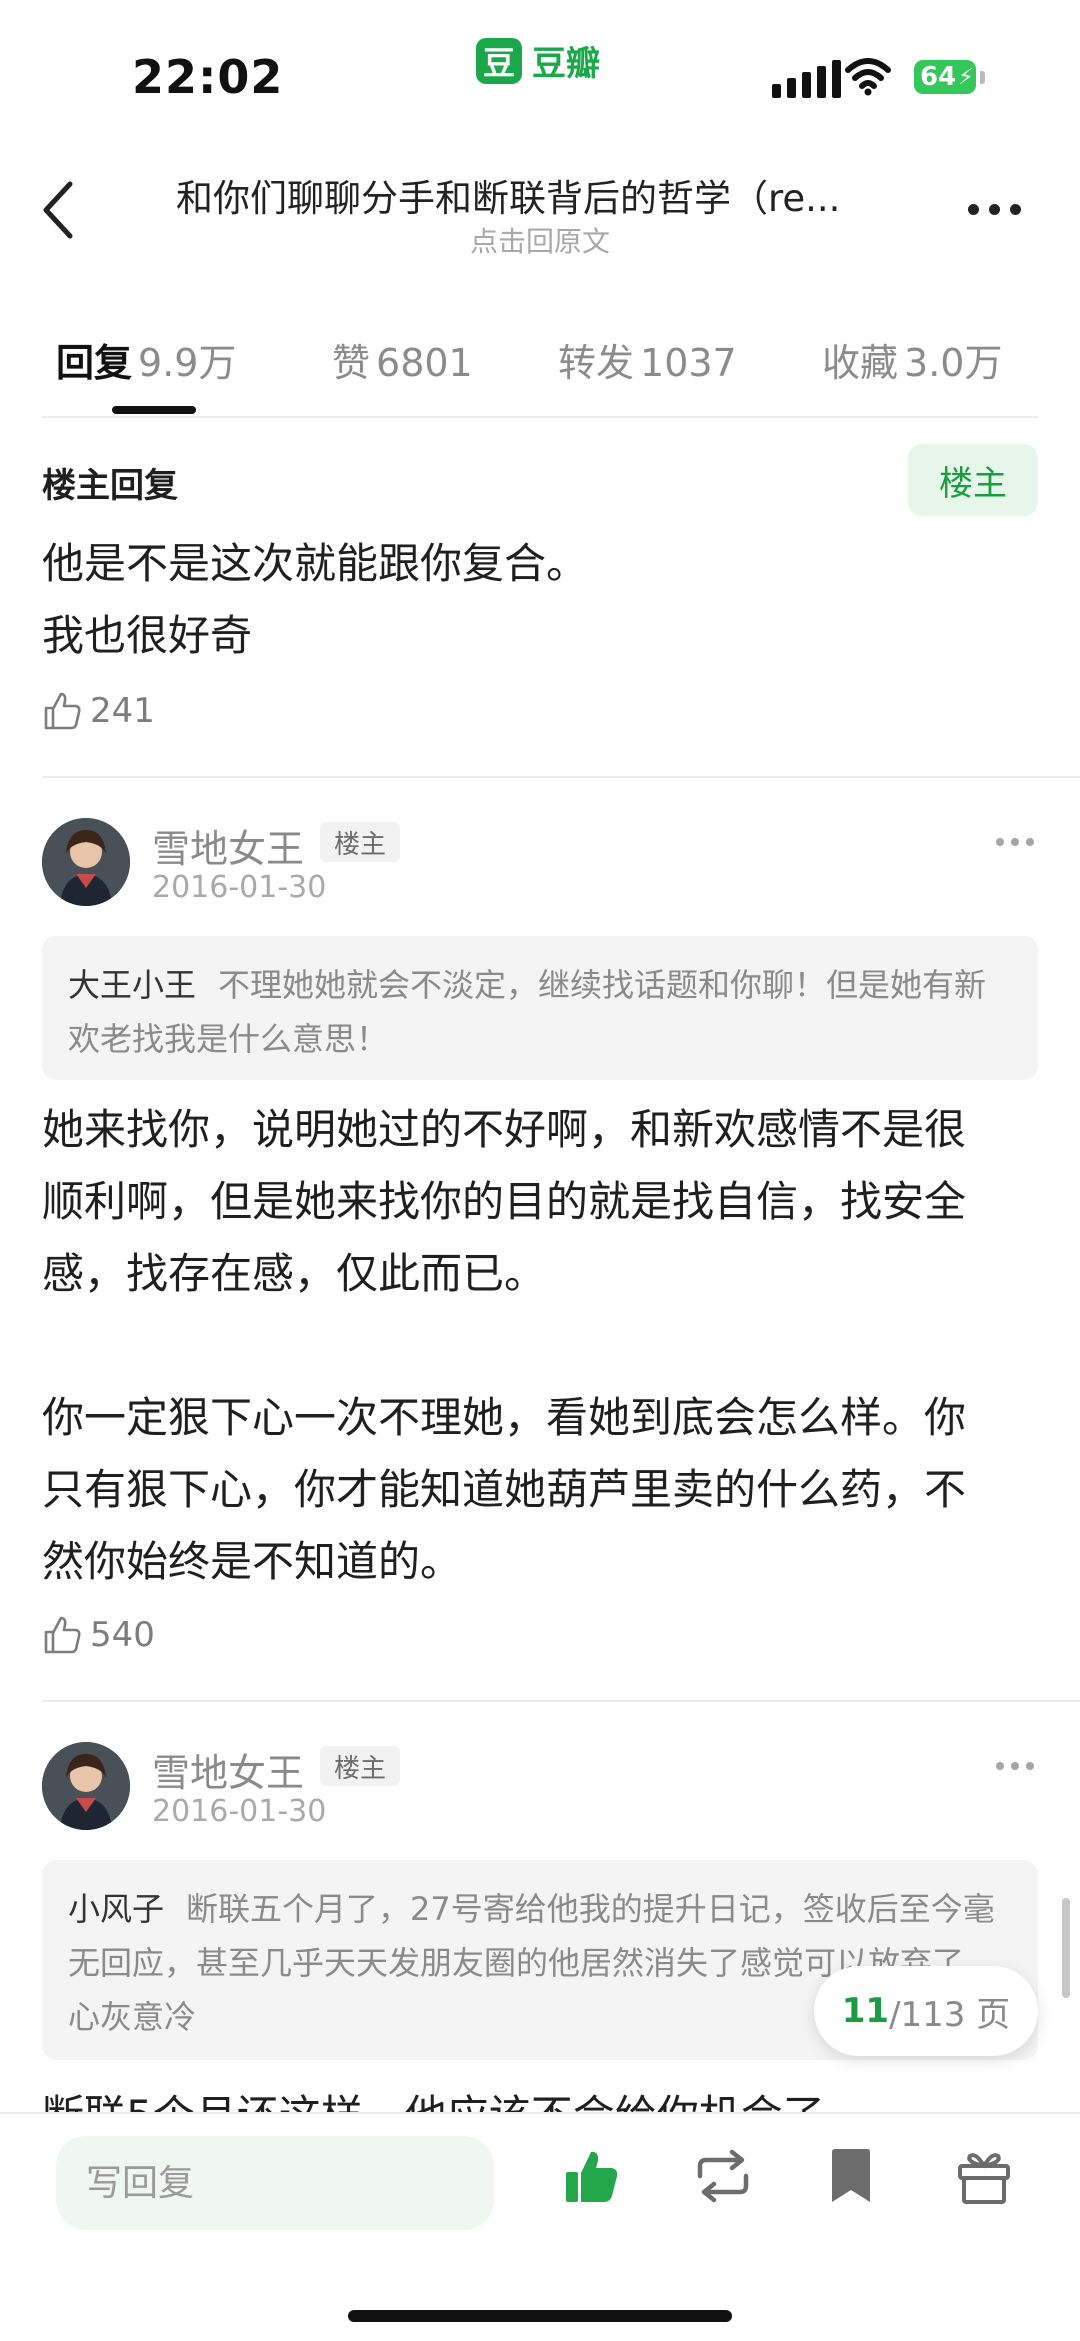 The height and width of the screenshot is (2341, 1080). I want to click on comment-body-clipped: 断联5个月还这样，他应该不会给你机会了, so click(540, 2097).